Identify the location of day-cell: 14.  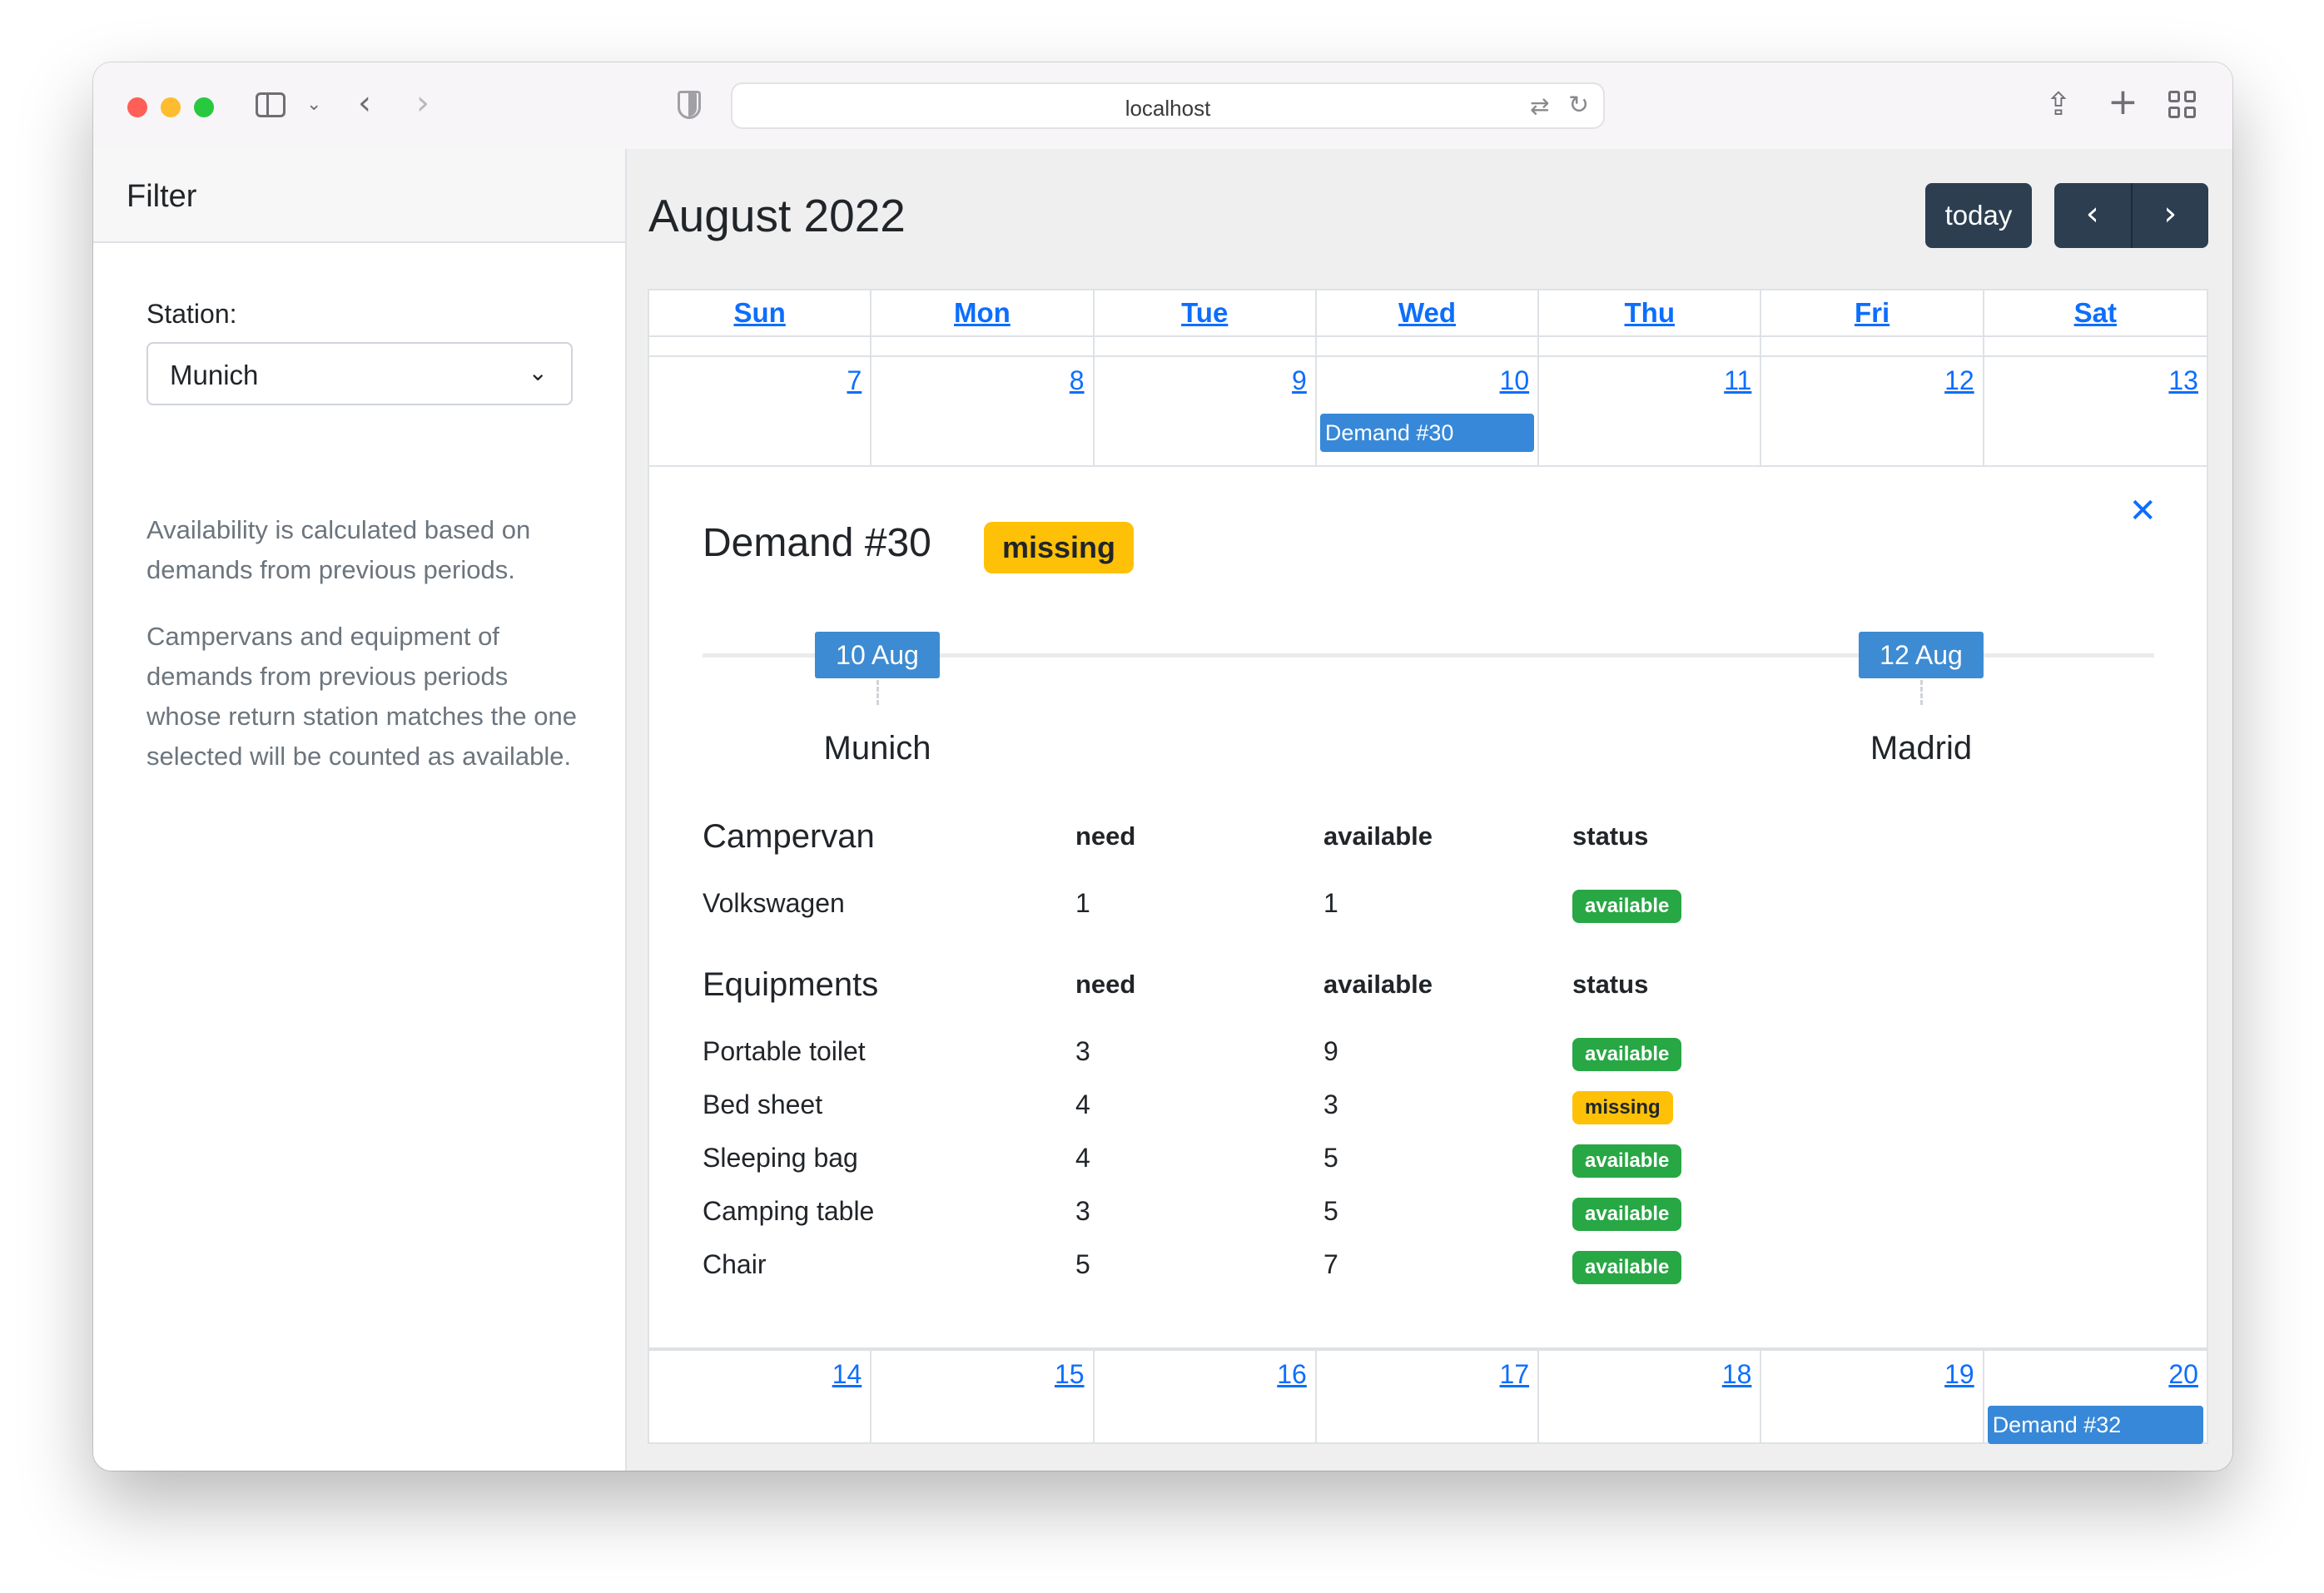
(760, 1396).